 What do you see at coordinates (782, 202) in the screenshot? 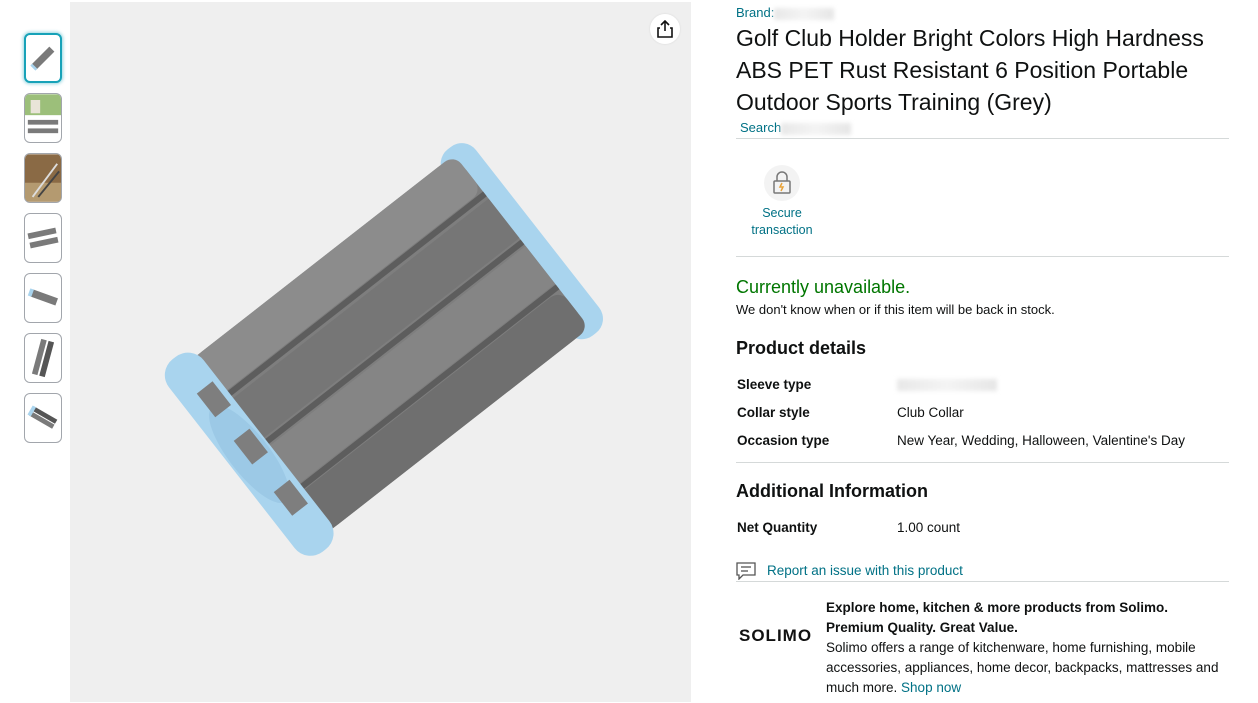
I see `secure-transaction: Secure transaction` at bounding box center [782, 202].